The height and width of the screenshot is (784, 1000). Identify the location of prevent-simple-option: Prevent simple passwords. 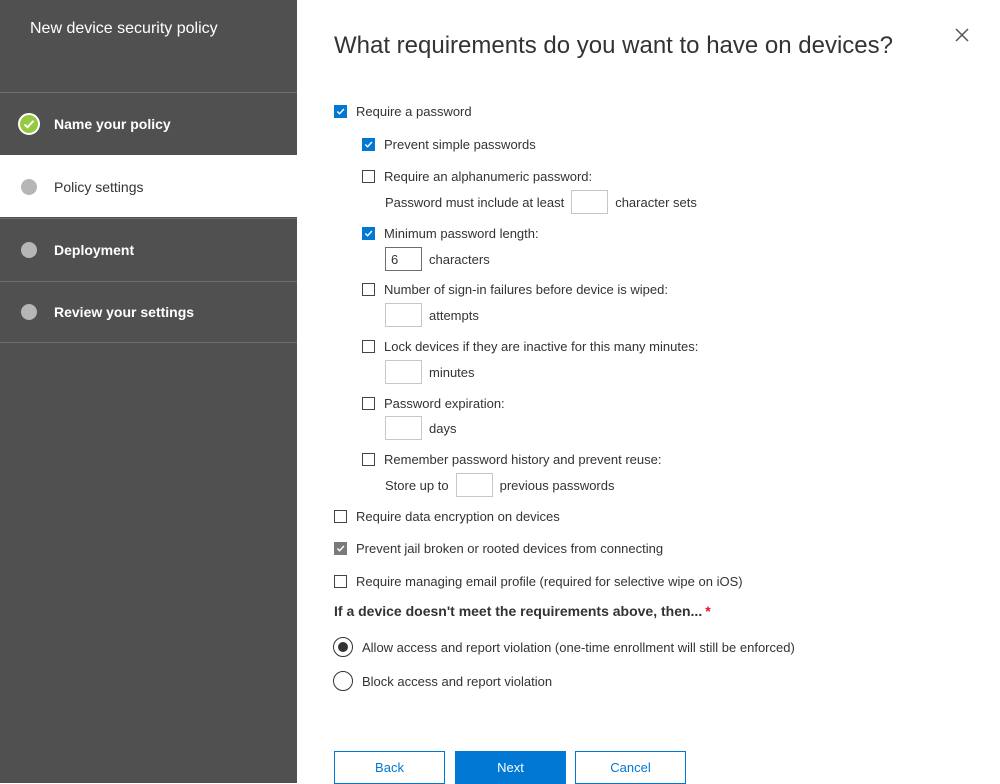
(449, 144).